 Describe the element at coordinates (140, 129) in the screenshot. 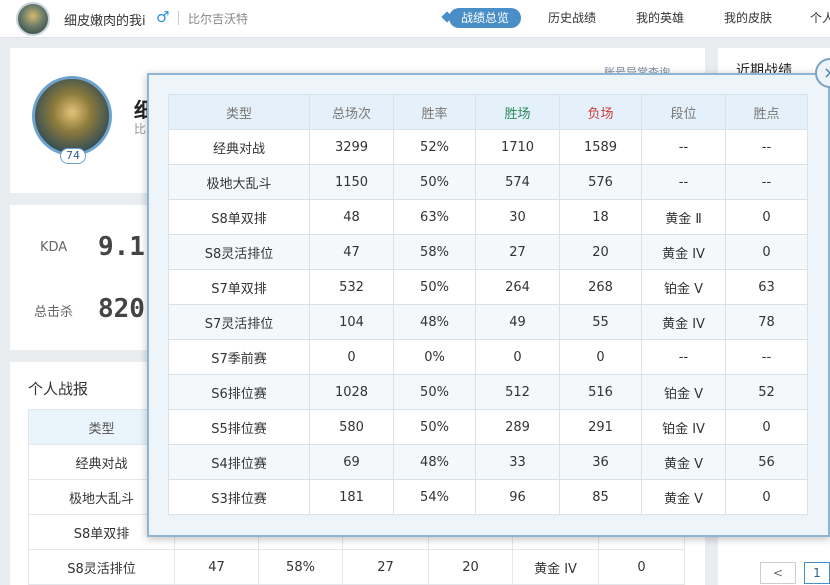

I see `profile-sub: 比` at that location.